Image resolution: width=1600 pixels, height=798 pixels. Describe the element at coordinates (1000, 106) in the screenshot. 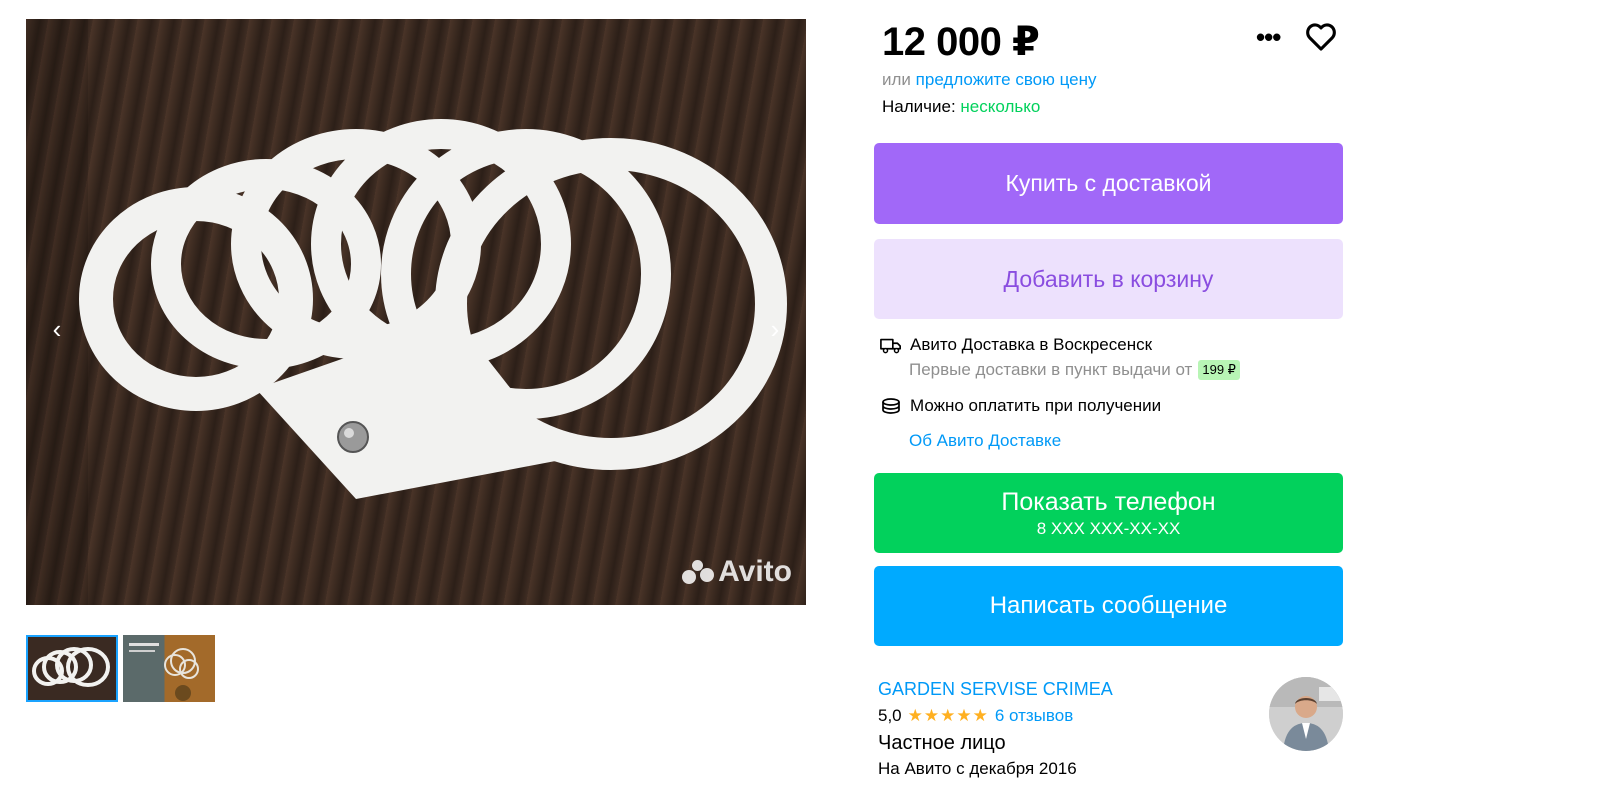

I see `availability-value: несколько` at that location.